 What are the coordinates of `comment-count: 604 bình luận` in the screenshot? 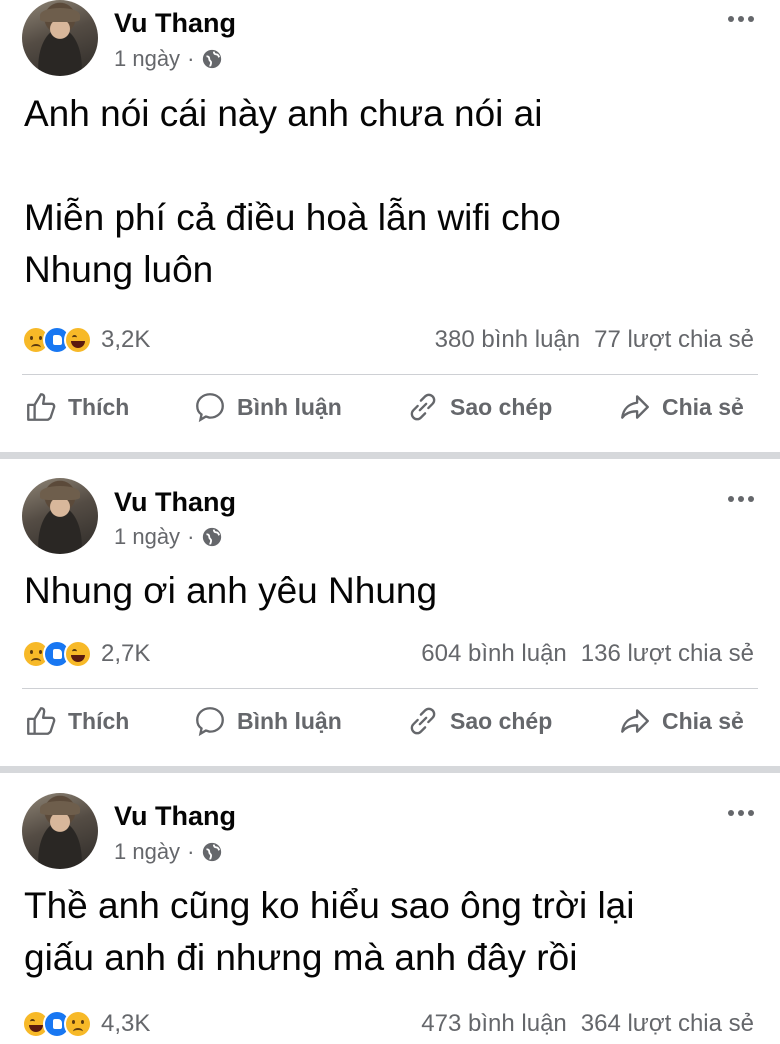 It's located at (493, 654).